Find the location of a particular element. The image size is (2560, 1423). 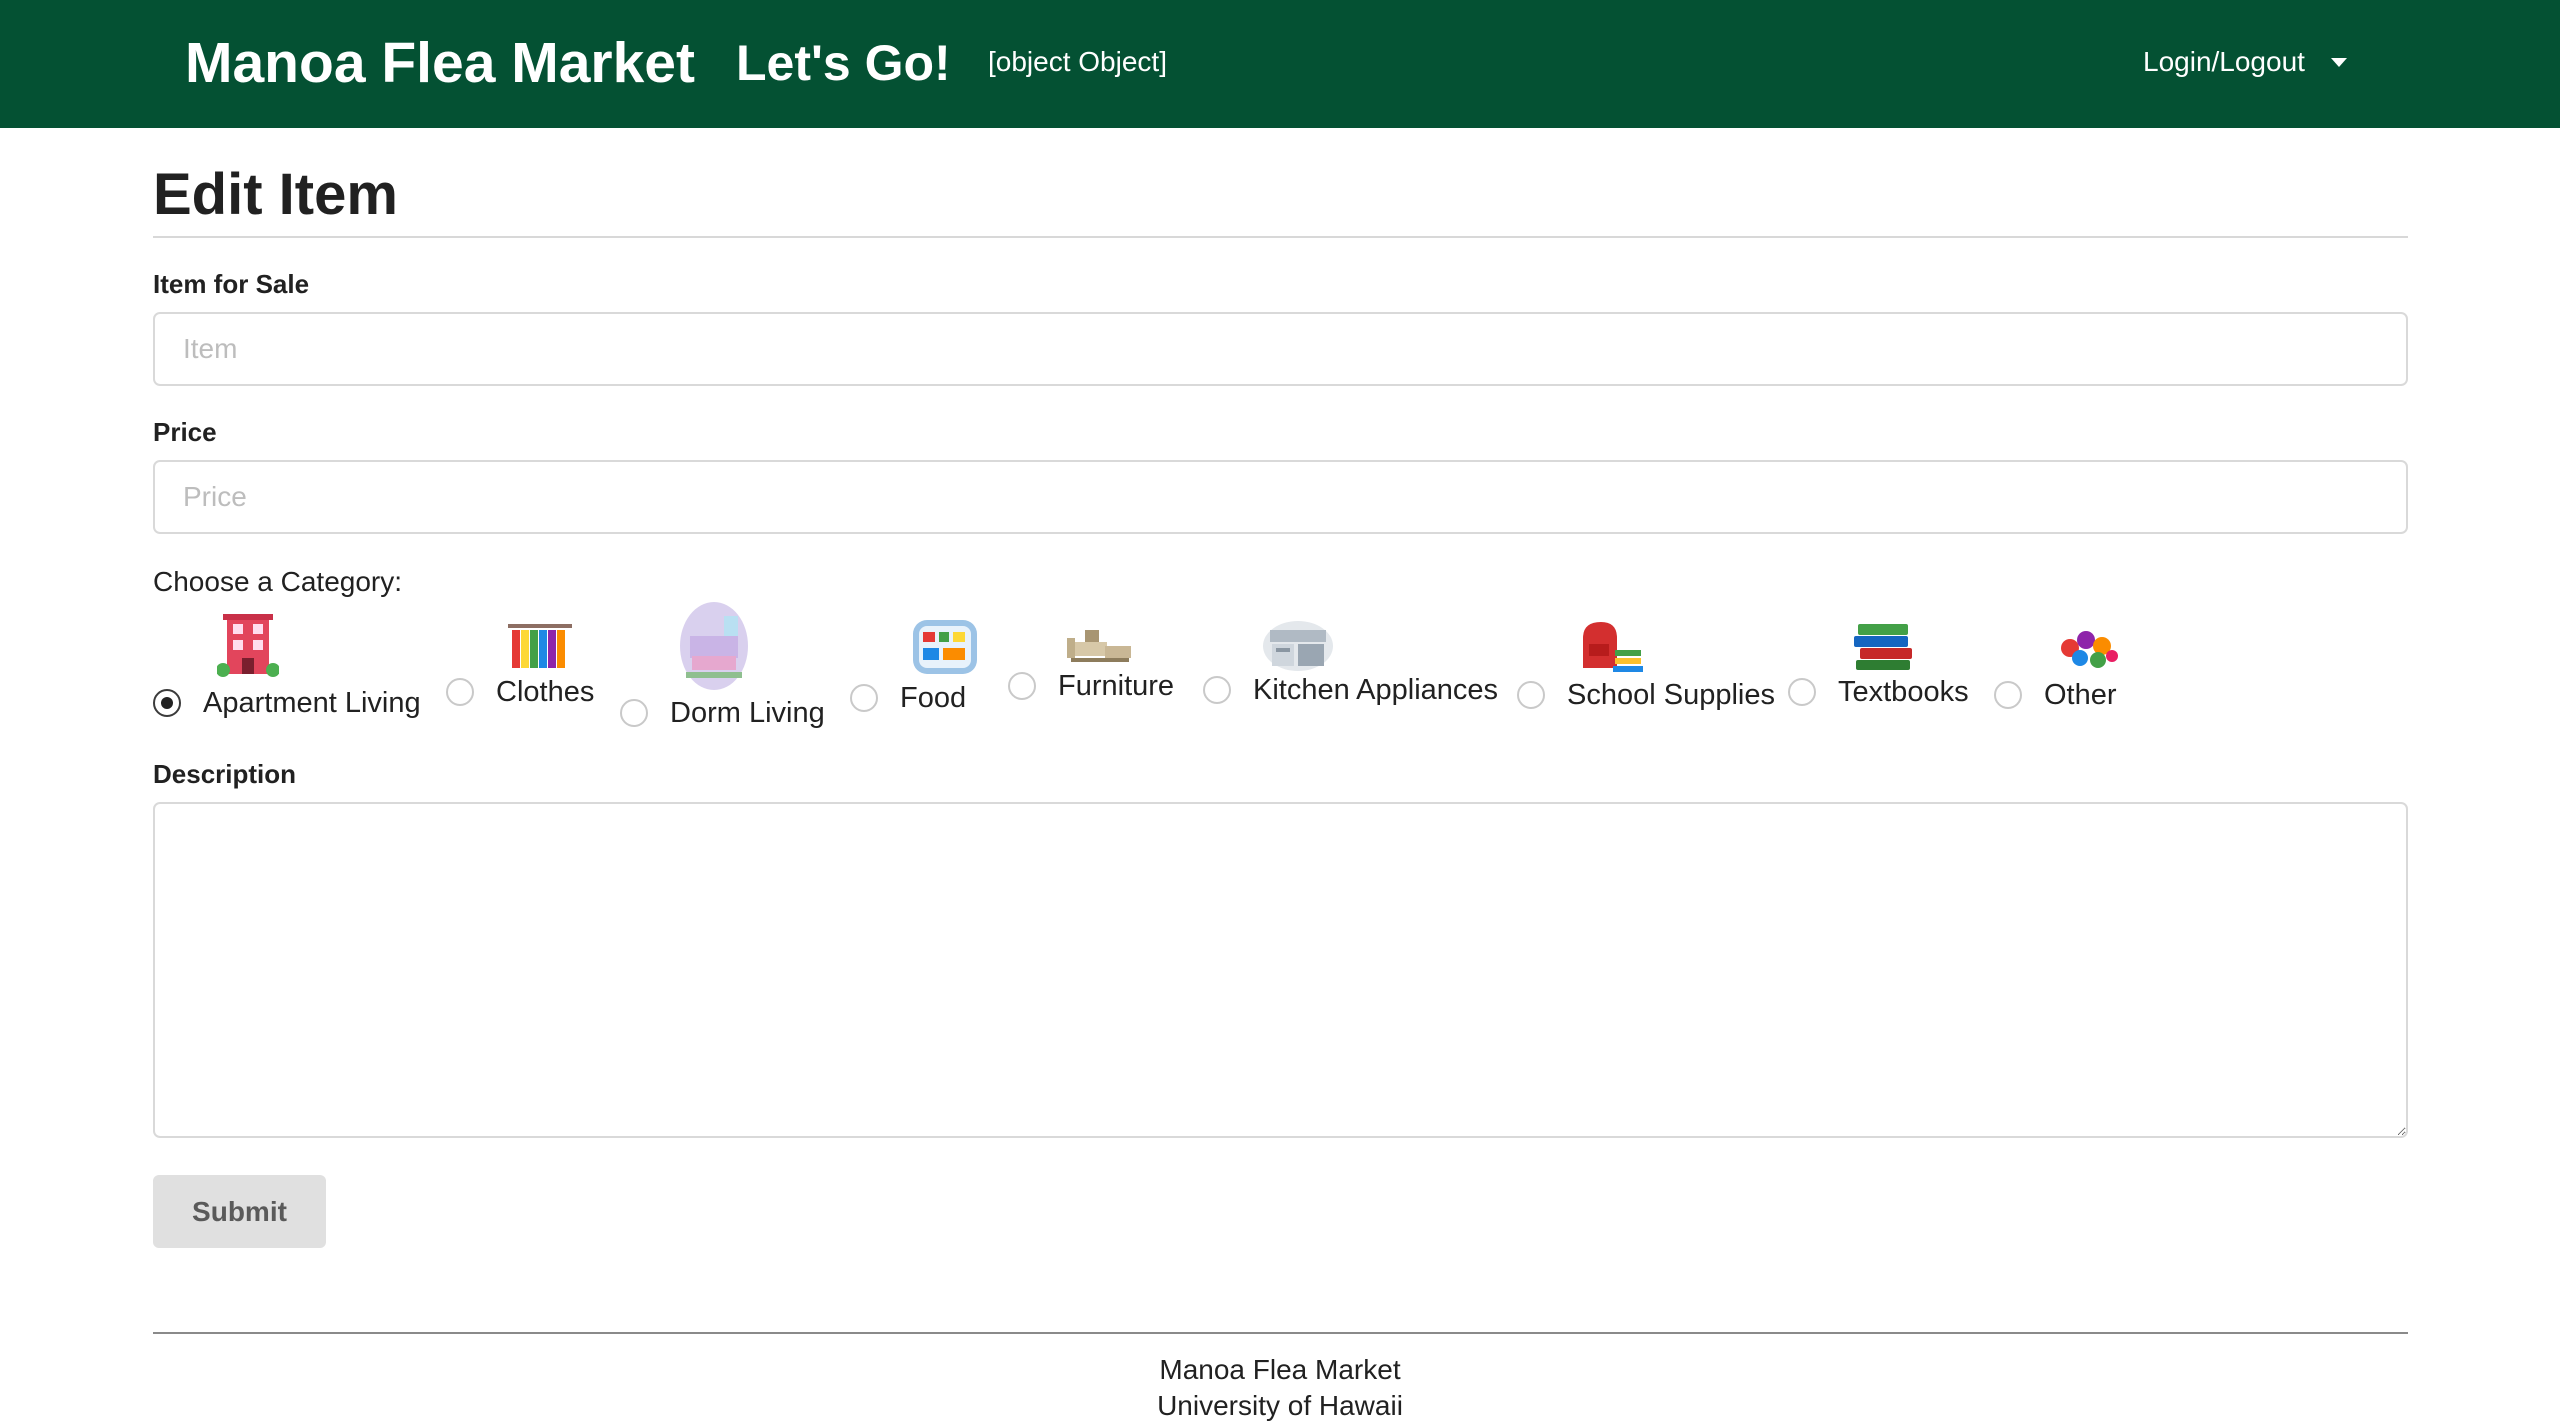

category-label-kitchen-appliances: Kitchen Appliances is located at coordinates (1376, 690).